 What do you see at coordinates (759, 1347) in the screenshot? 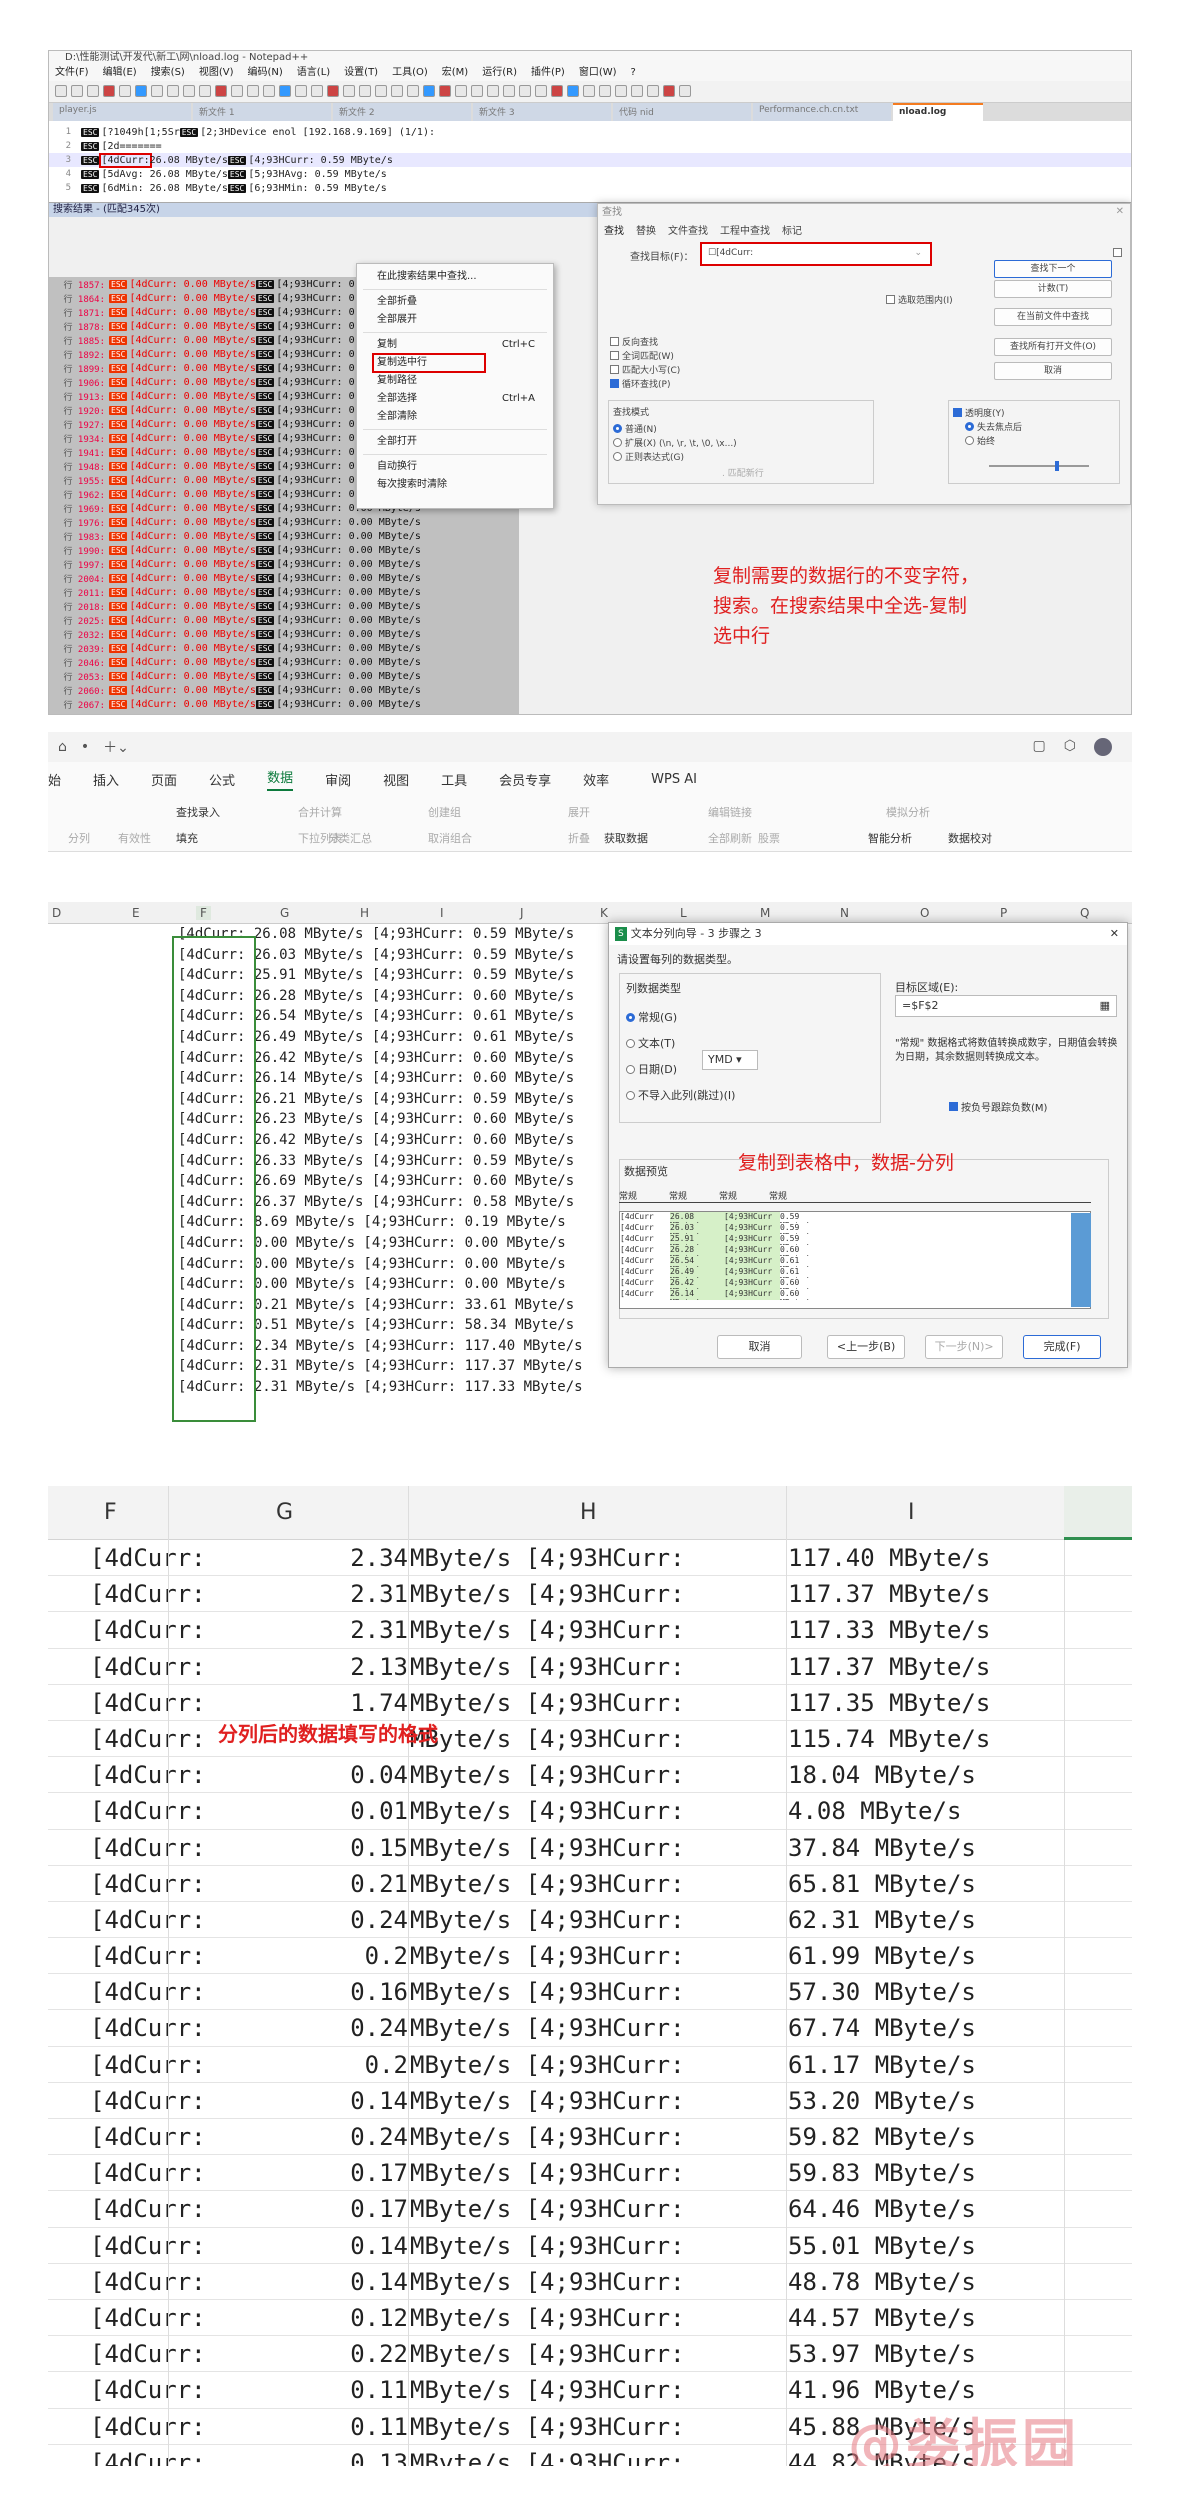
I see `wizard-button: 取消` at bounding box center [759, 1347].